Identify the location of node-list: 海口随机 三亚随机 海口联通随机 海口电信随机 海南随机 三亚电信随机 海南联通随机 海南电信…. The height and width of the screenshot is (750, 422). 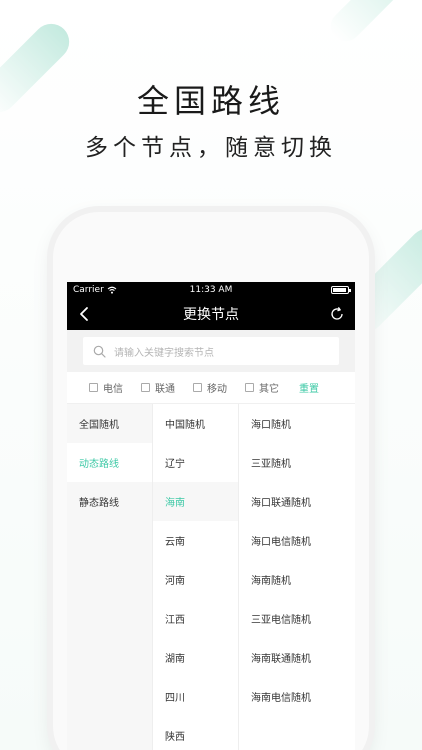
(297, 577).